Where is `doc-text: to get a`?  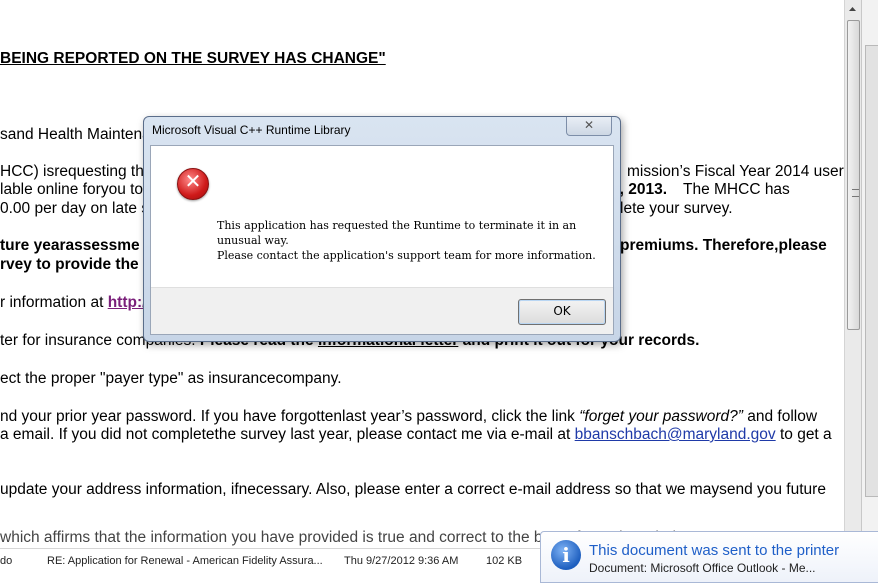 doc-text: to get a is located at coordinates (803, 434).